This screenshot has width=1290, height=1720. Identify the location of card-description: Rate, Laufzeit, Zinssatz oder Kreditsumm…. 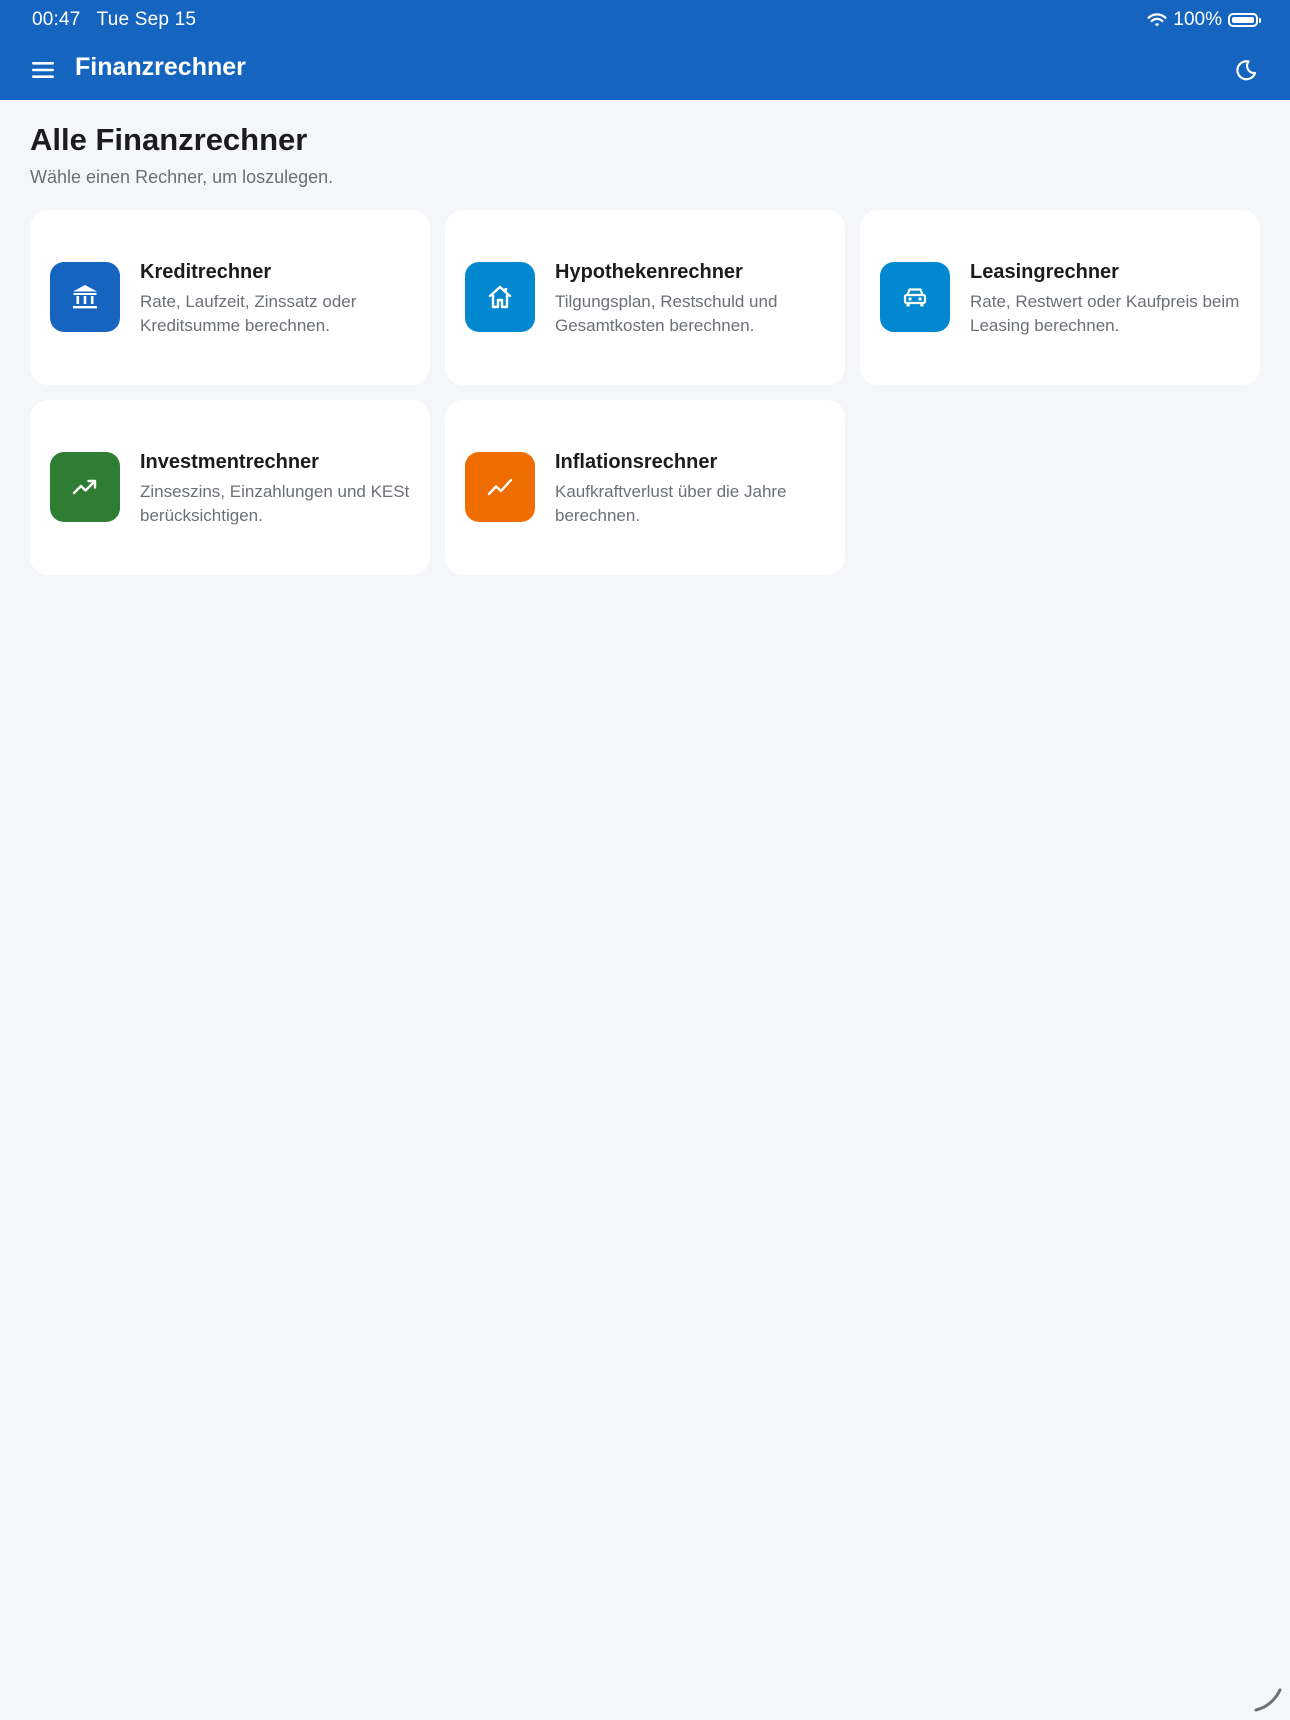
(248, 313).